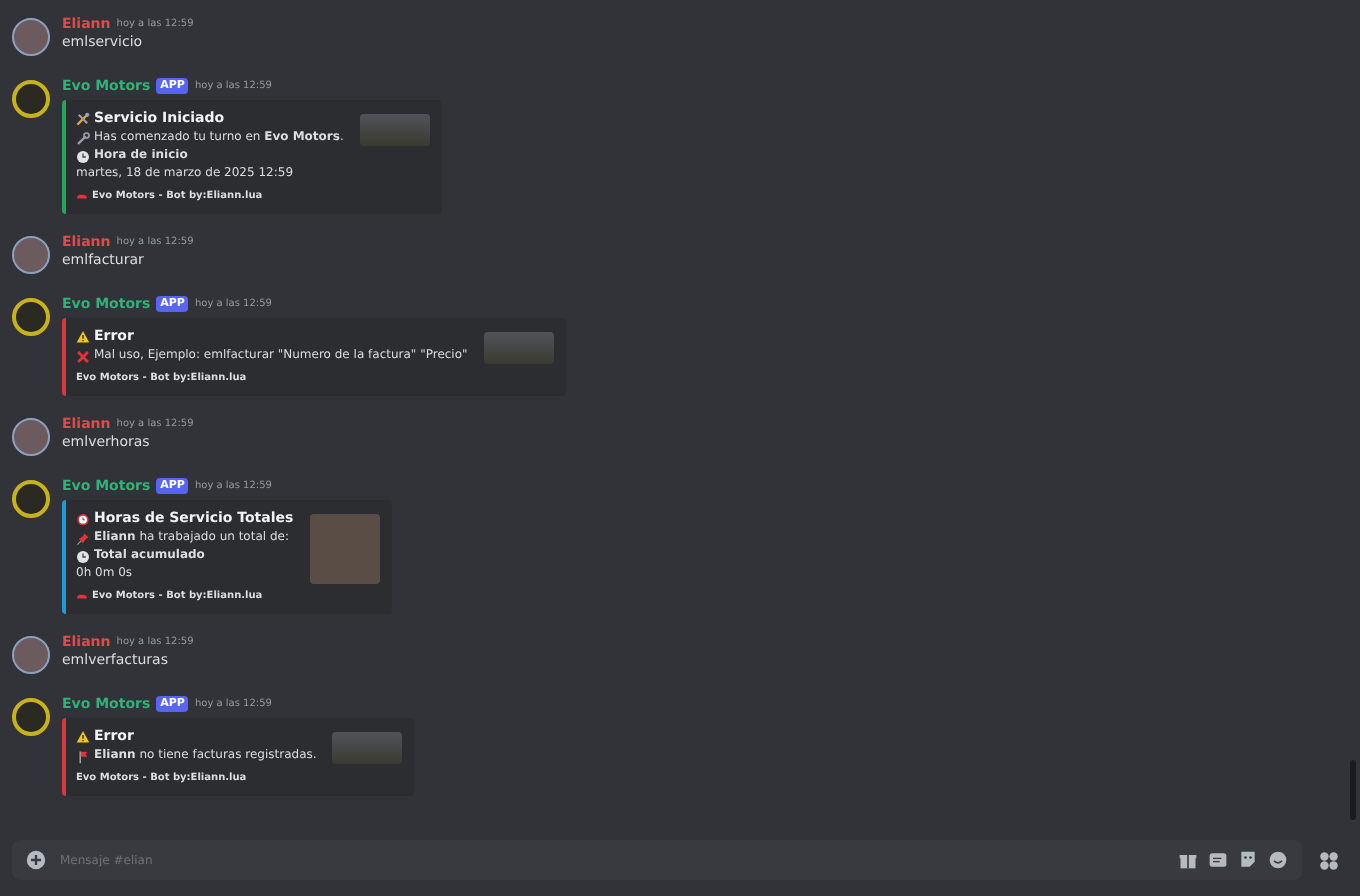 This screenshot has height=896, width=1360. I want to click on cross-icon, so click(83, 356).